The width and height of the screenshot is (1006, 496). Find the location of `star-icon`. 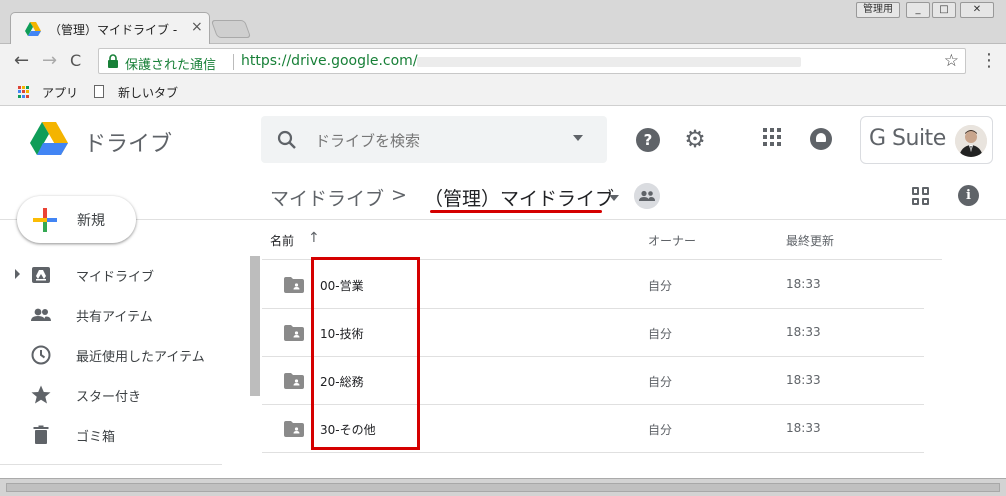

star-icon is located at coordinates (41, 394).